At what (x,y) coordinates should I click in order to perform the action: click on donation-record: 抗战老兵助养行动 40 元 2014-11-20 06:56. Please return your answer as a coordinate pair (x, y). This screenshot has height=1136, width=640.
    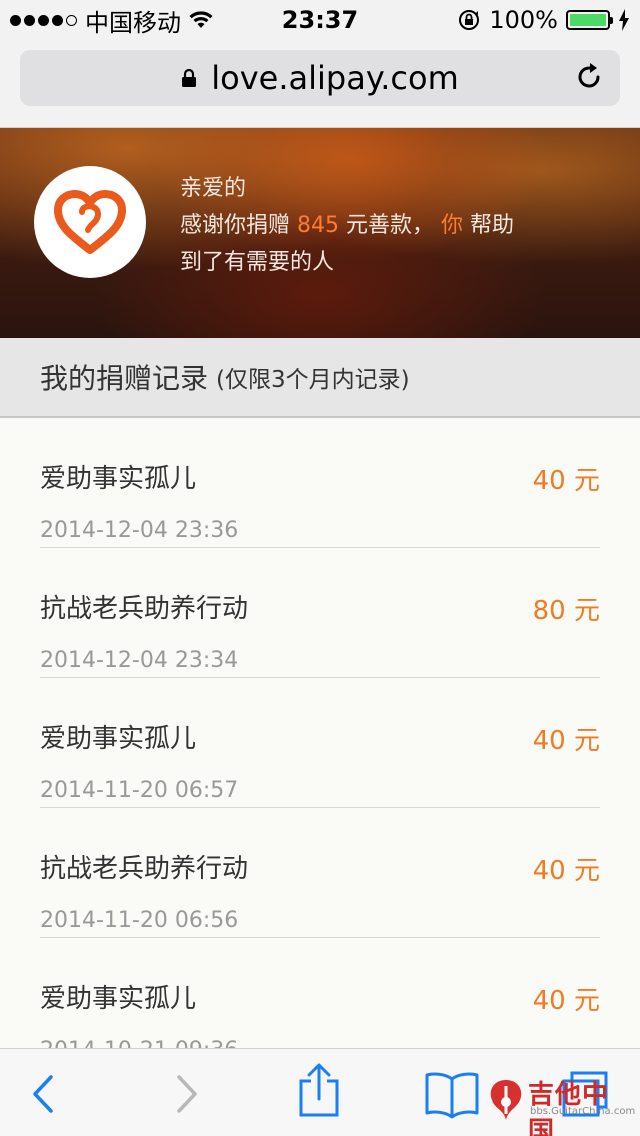
    Looking at the image, I should click on (320, 873).